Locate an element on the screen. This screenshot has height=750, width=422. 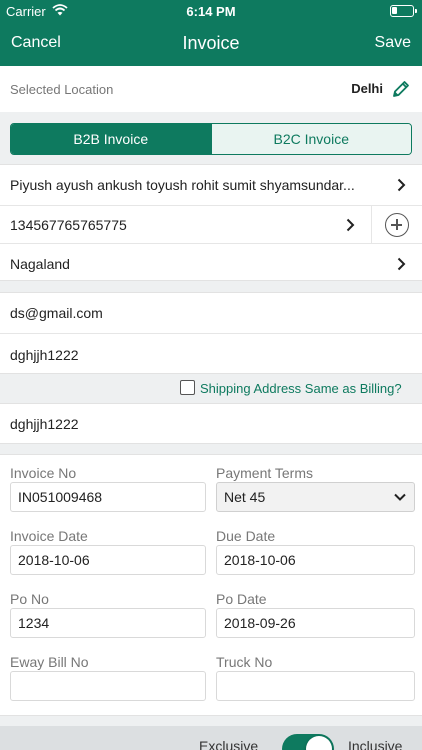
save-button: Save is located at coordinates (393, 43).